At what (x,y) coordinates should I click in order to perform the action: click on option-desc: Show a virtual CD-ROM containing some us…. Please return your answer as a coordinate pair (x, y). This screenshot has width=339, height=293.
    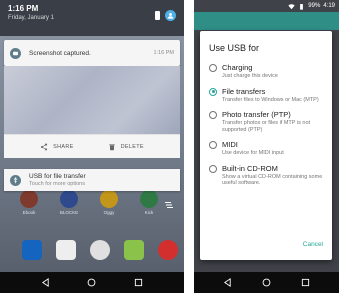
    Looking at the image, I should click on (272, 180).